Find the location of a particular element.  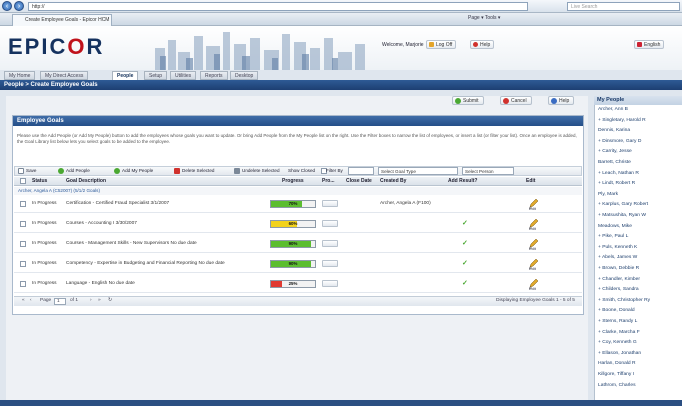

people-tree-item: Ply, Mark is located at coordinates (608, 194).